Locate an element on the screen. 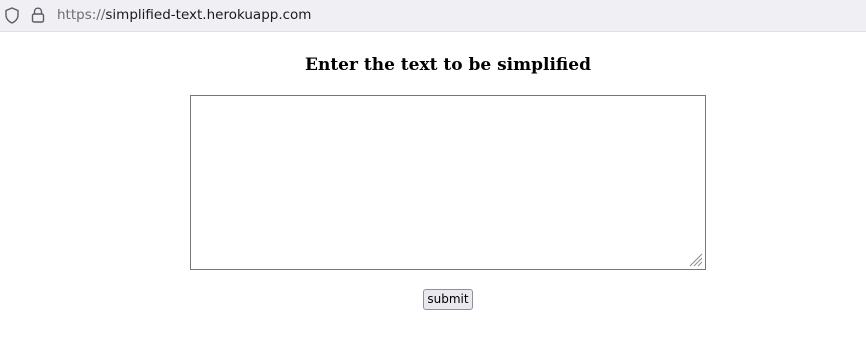 This screenshot has width=866, height=341. lock-icon is located at coordinates (38, 15).